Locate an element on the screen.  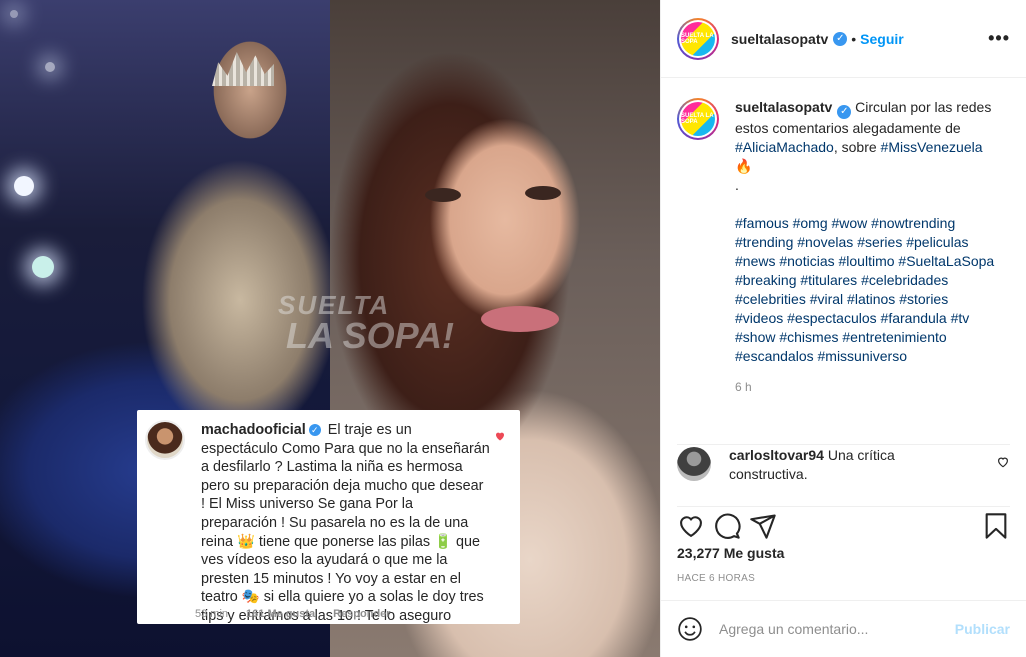
caption-time: 6 h is located at coordinates (743, 387).